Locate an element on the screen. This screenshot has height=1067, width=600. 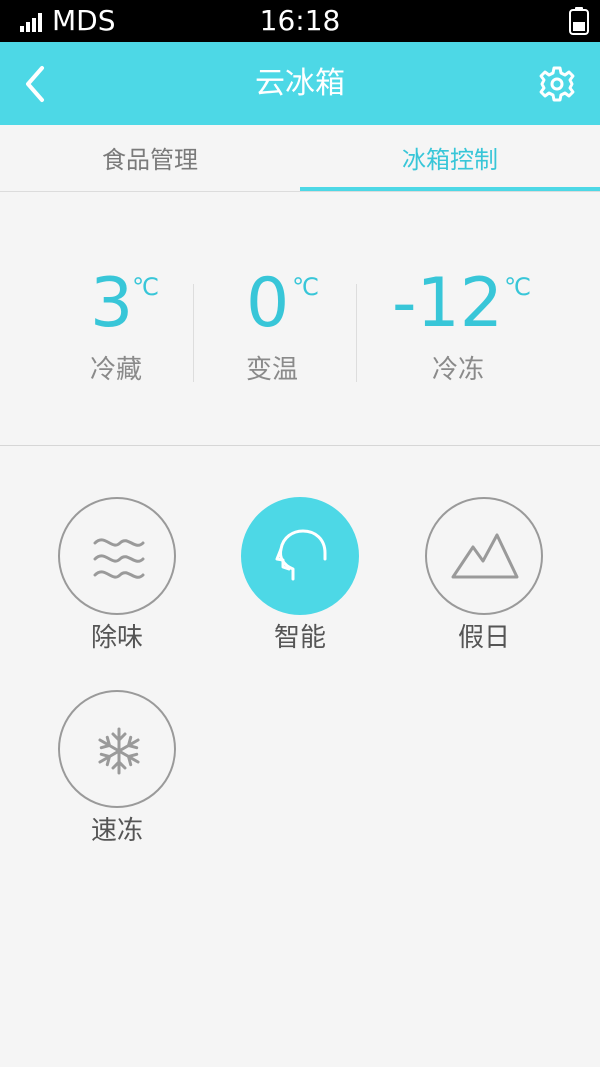
waves-icon is located at coordinates (119, 558).